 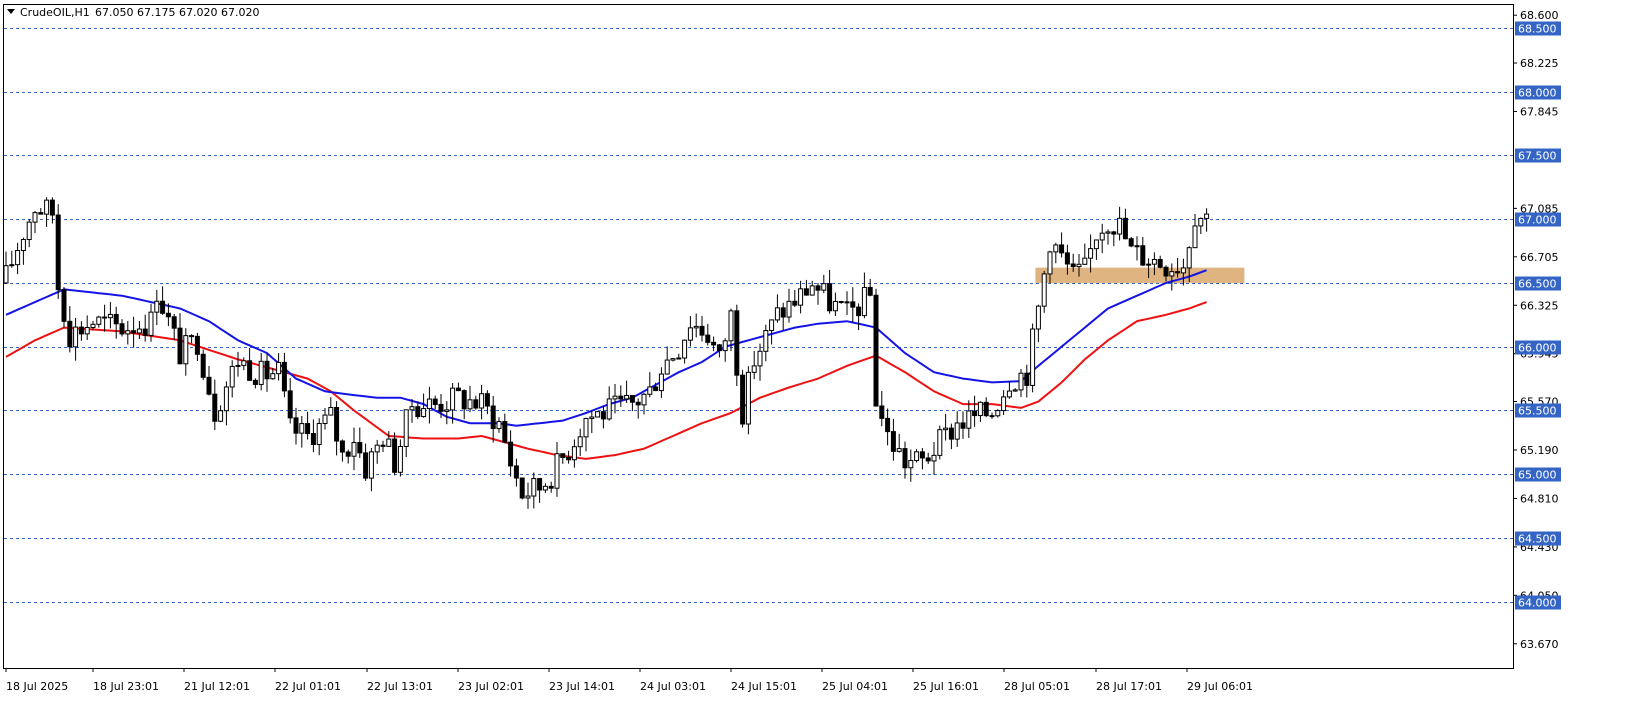 What do you see at coordinates (1537, 475) in the screenshot?
I see `level-tag-label: 65.000` at bounding box center [1537, 475].